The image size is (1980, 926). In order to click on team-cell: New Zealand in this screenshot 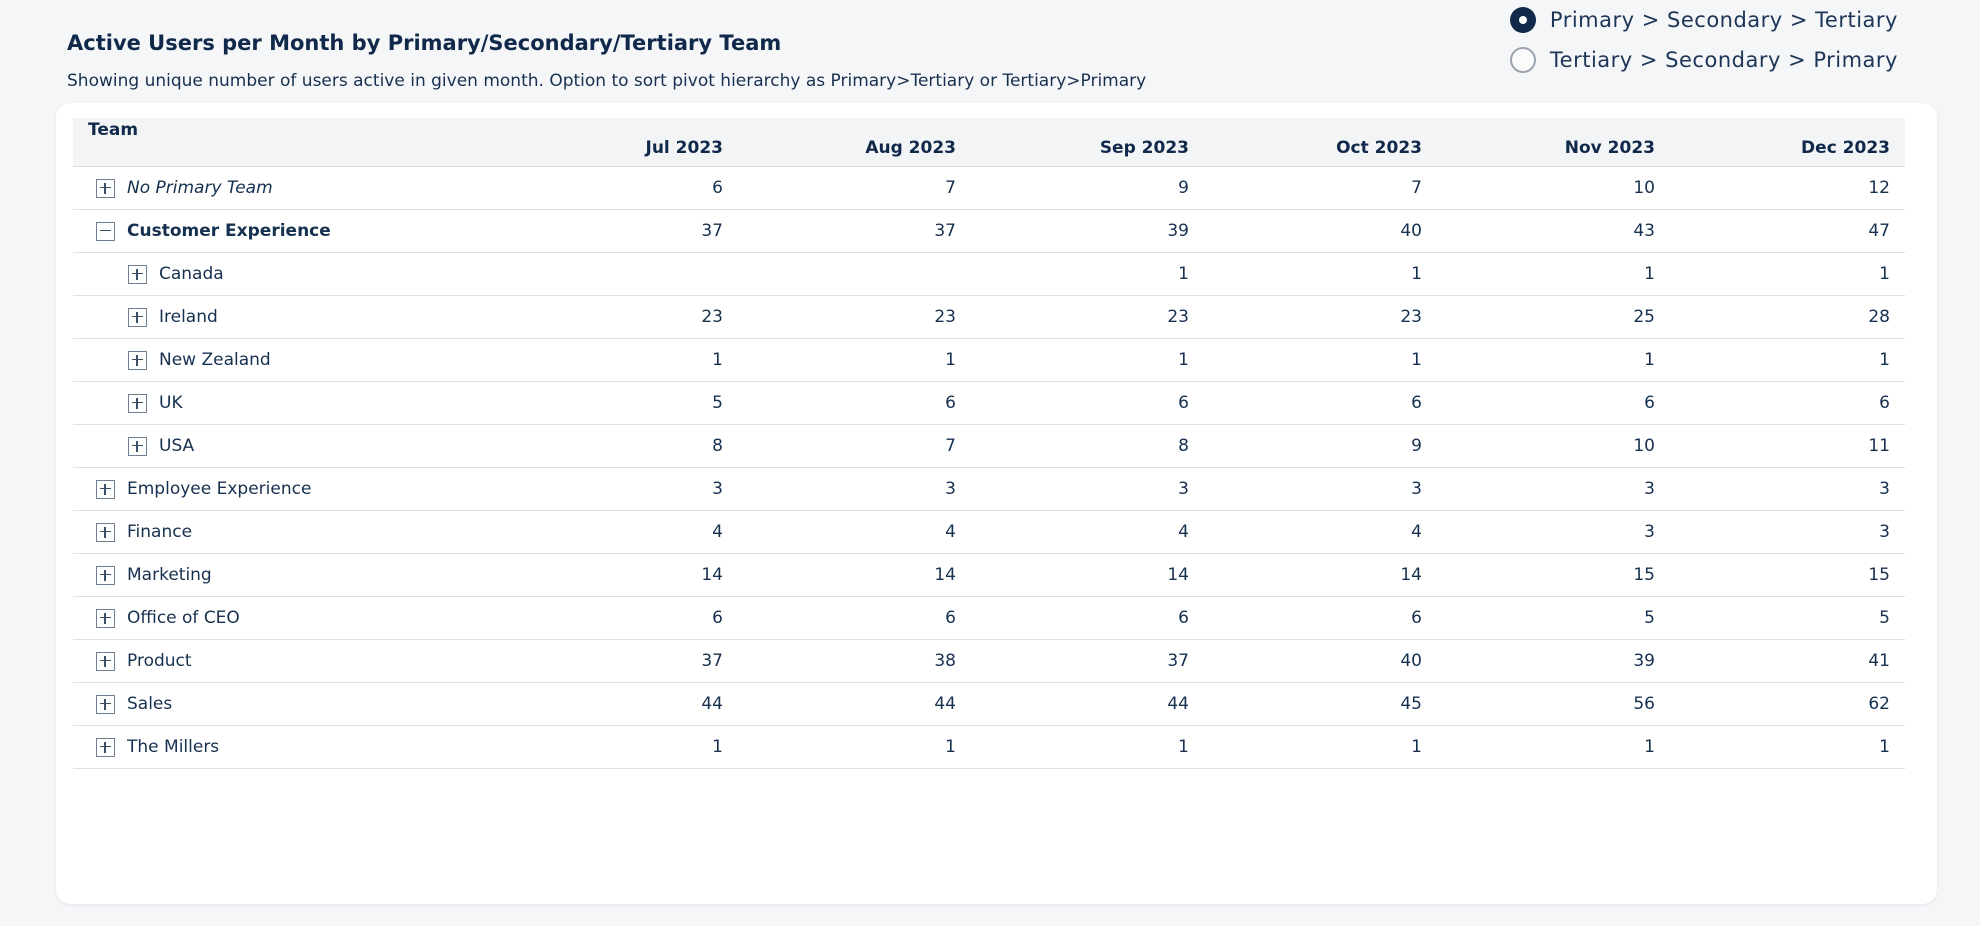, I will do `click(289, 360)`.